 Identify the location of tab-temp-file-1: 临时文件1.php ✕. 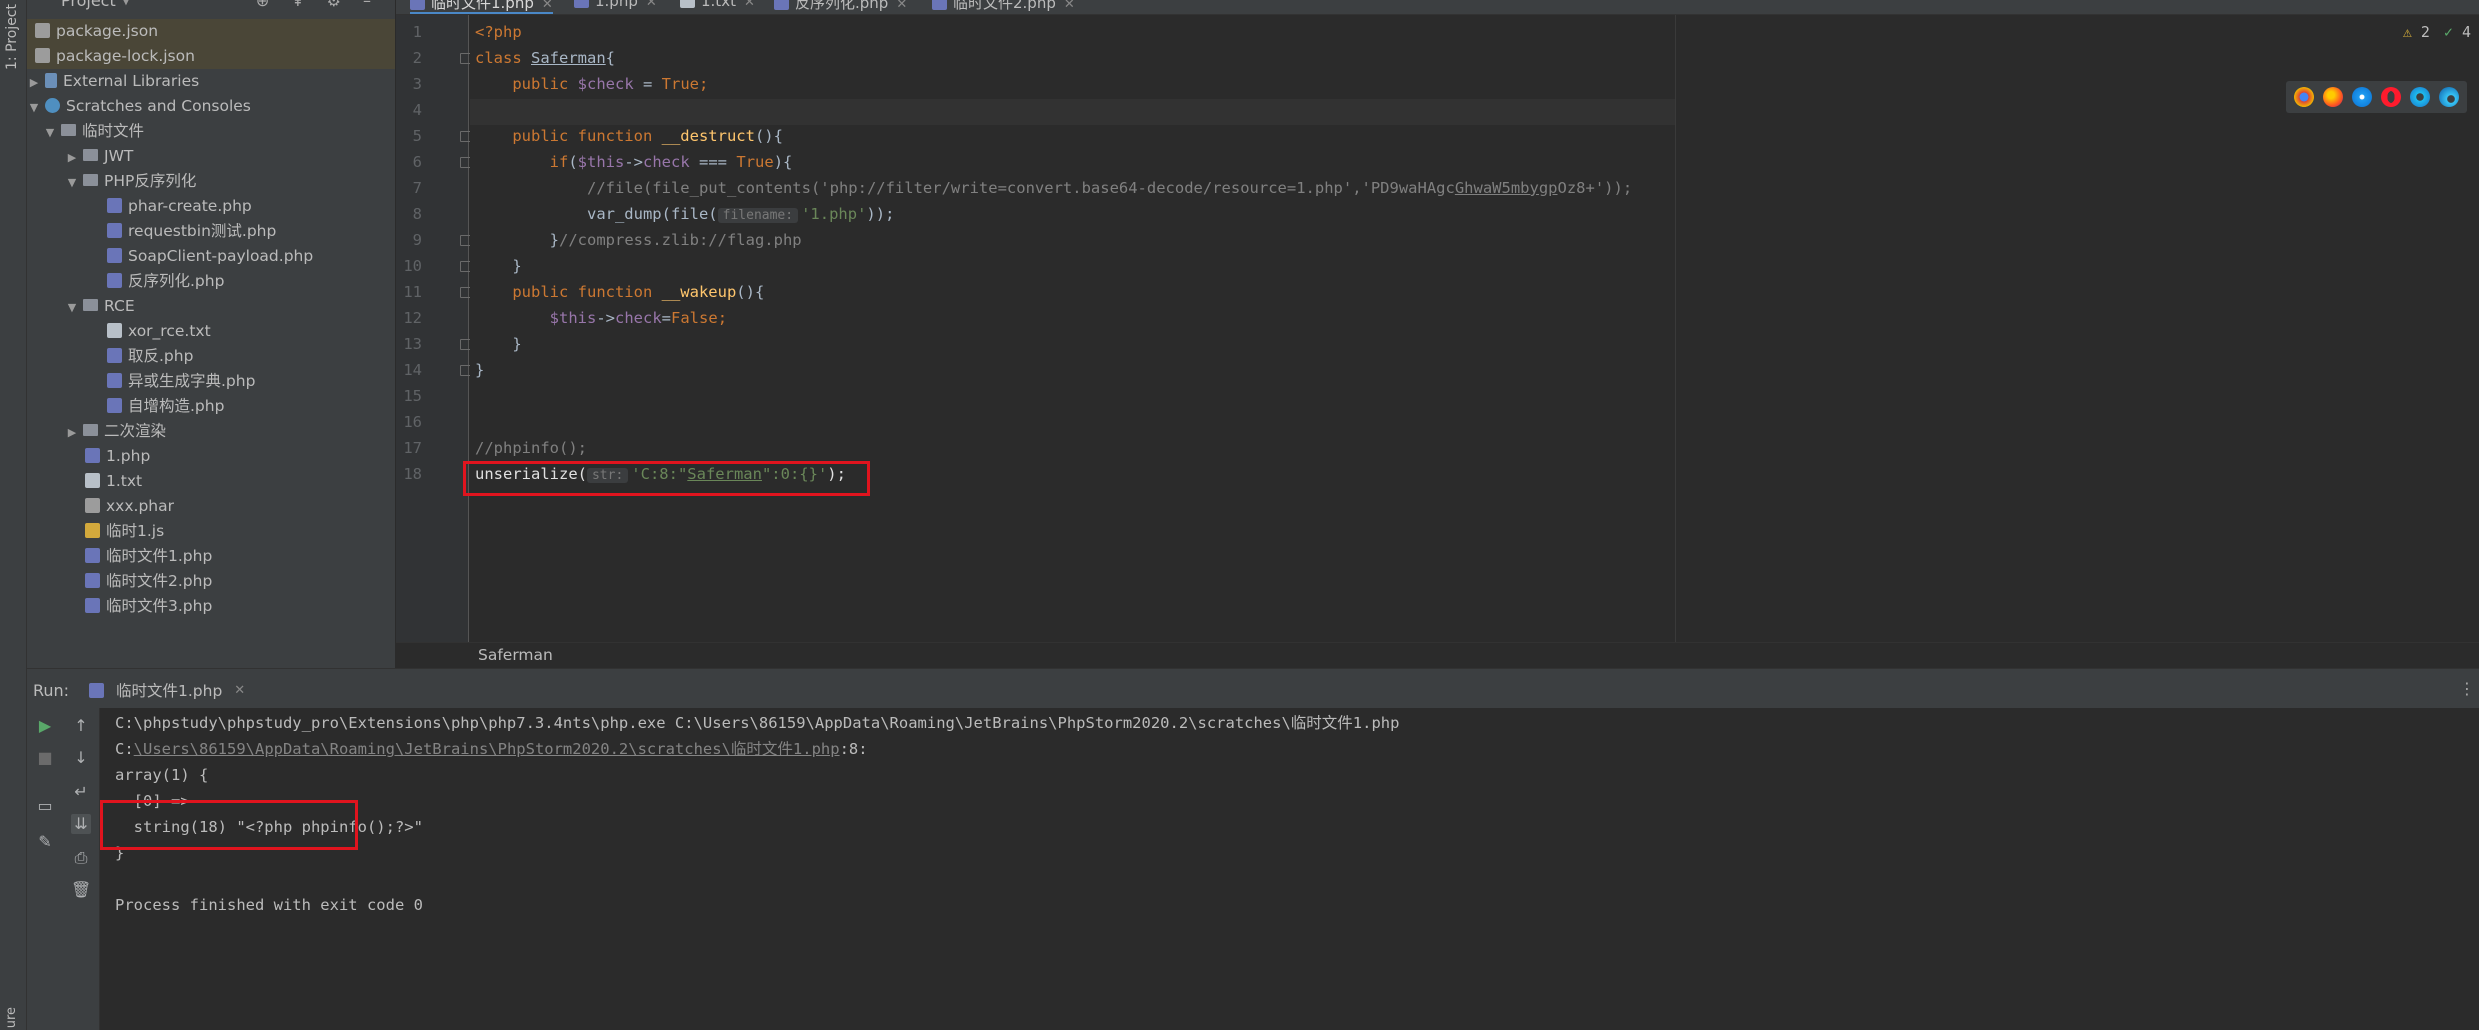
(481, 7).